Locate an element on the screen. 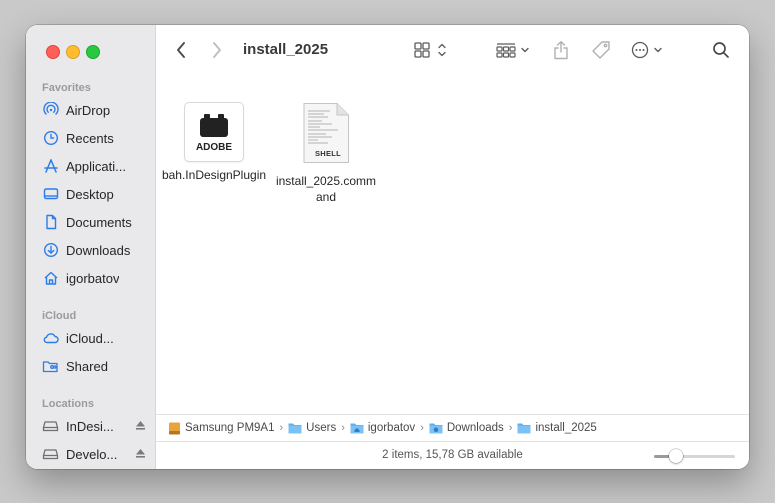  download-icon is located at coordinates (50, 250).